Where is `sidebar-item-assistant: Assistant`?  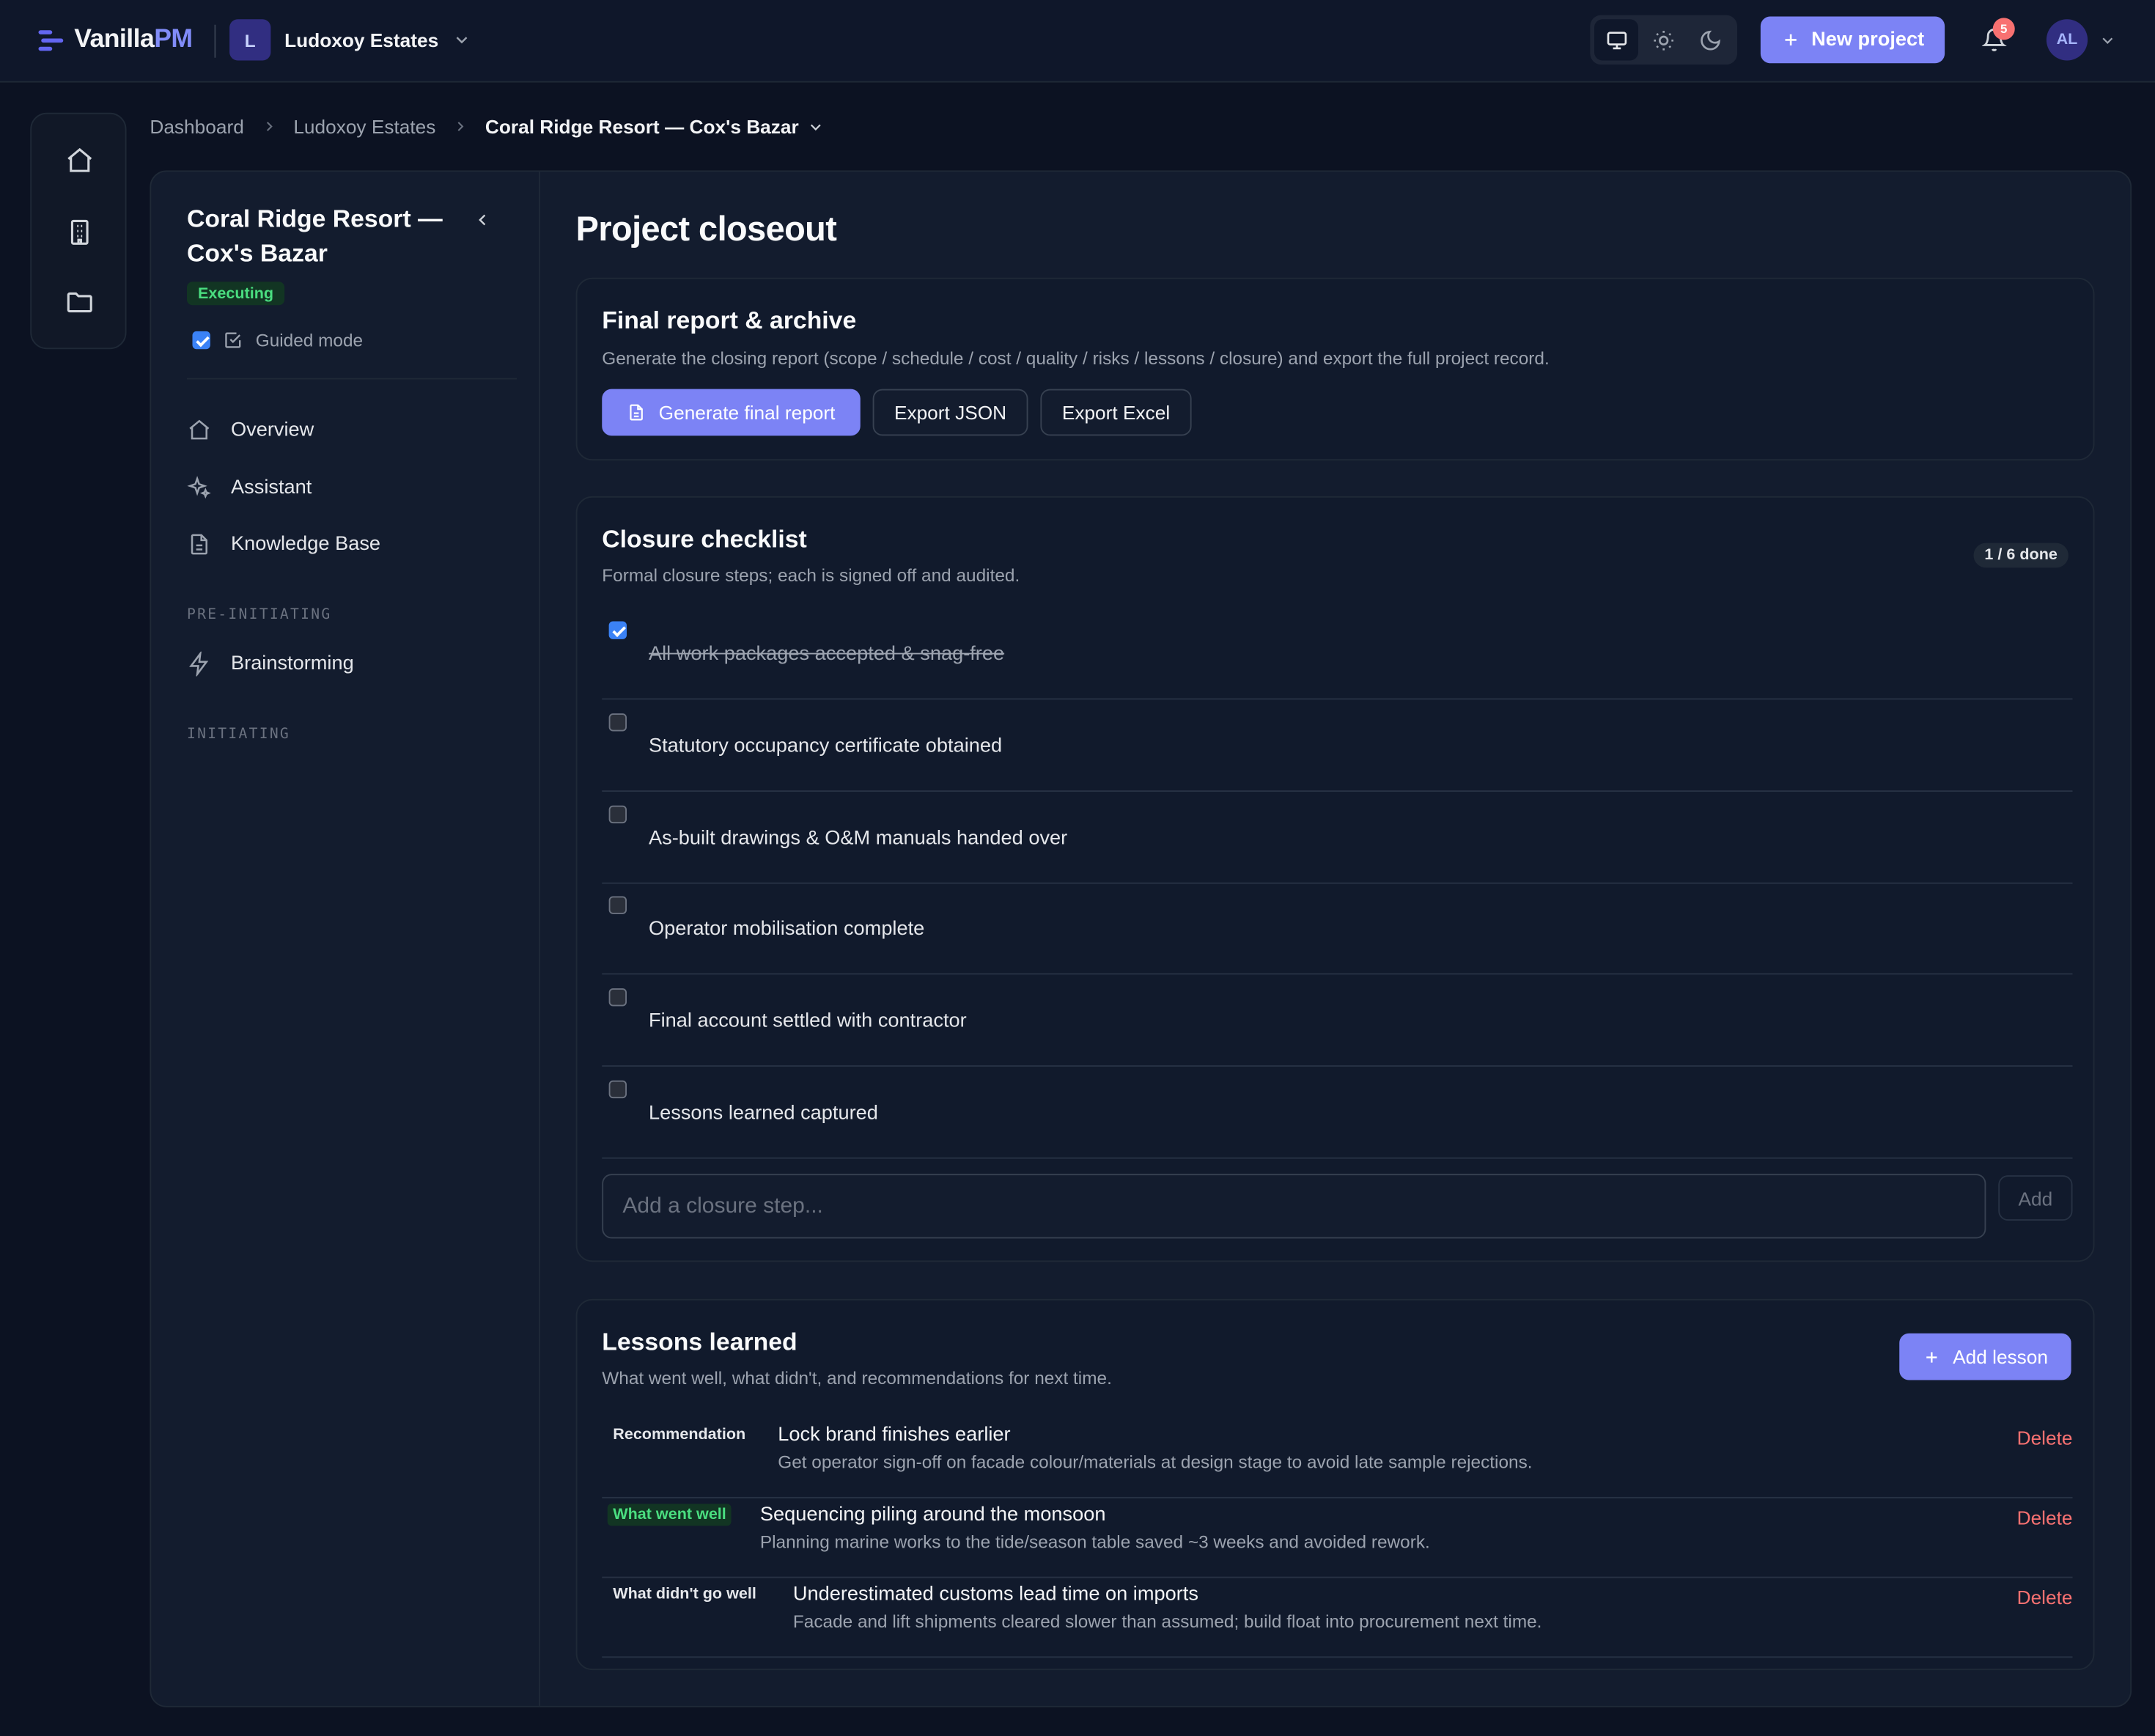
sidebar-item-assistant: Assistant is located at coordinates (249, 489).